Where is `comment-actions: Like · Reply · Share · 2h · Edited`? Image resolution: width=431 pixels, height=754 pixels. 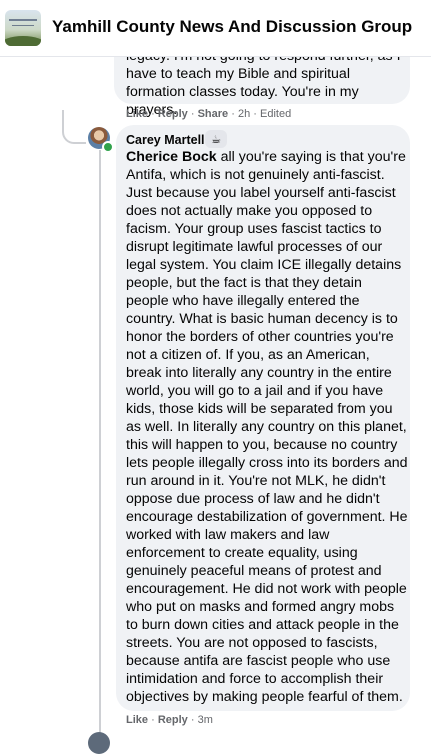 comment-actions: Like · Reply · Share · 2h · Edited is located at coordinates (209, 114).